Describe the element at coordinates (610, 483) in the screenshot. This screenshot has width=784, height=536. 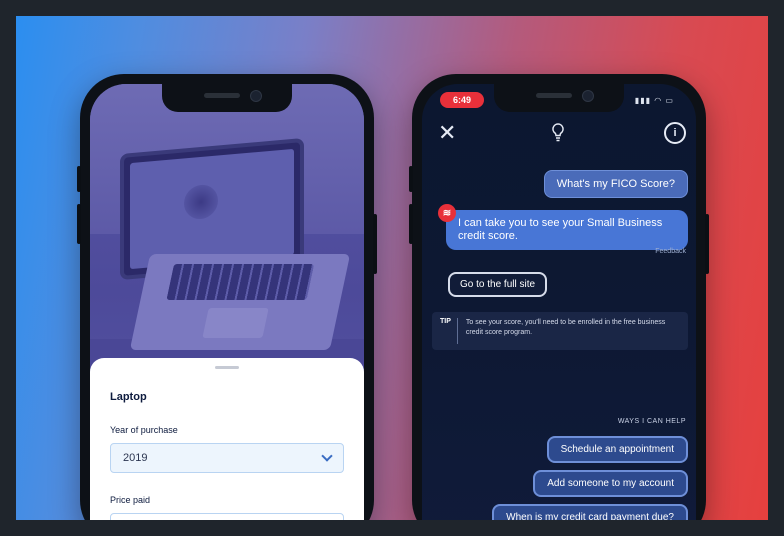
I see `suggestion-chip: Add someone to my account` at that location.